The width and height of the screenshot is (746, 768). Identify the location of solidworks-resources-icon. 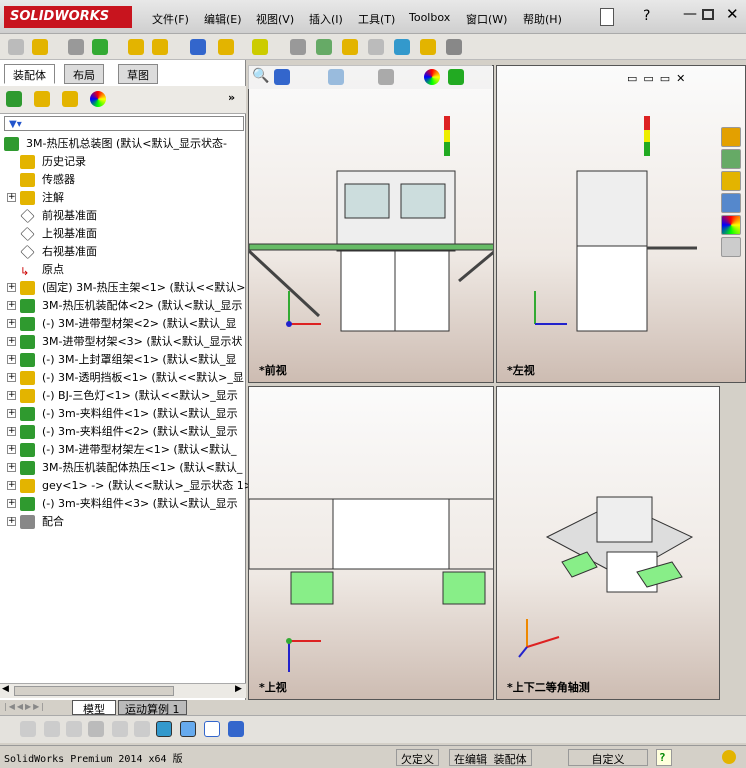
(731, 137).